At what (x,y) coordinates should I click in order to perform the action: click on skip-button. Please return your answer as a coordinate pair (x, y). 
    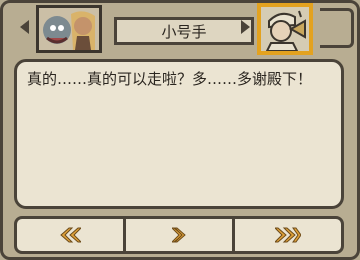
    Looking at the image, I should click on (288, 235).